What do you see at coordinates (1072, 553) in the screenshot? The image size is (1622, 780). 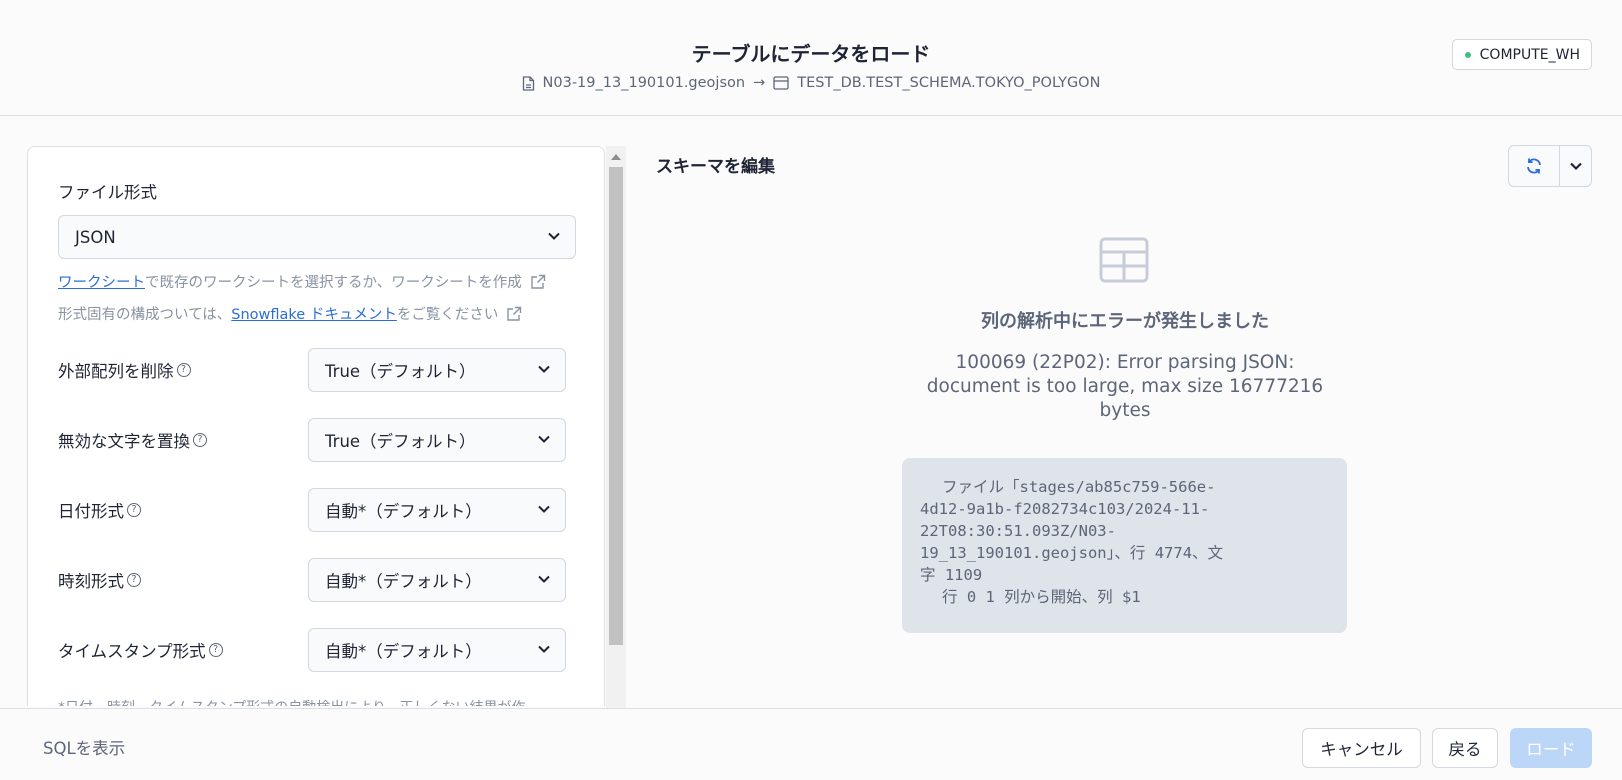 I see `error-detail-line: 19_13_190101.geojson」、行 4774、文` at bounding box center [1072, 553].